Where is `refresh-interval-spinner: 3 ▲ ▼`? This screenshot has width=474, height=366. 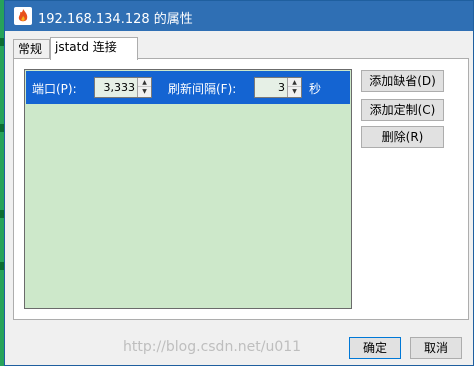
refresh-interval-spinner: 3 ▲ ▼ is located at coordinates (278, 87).